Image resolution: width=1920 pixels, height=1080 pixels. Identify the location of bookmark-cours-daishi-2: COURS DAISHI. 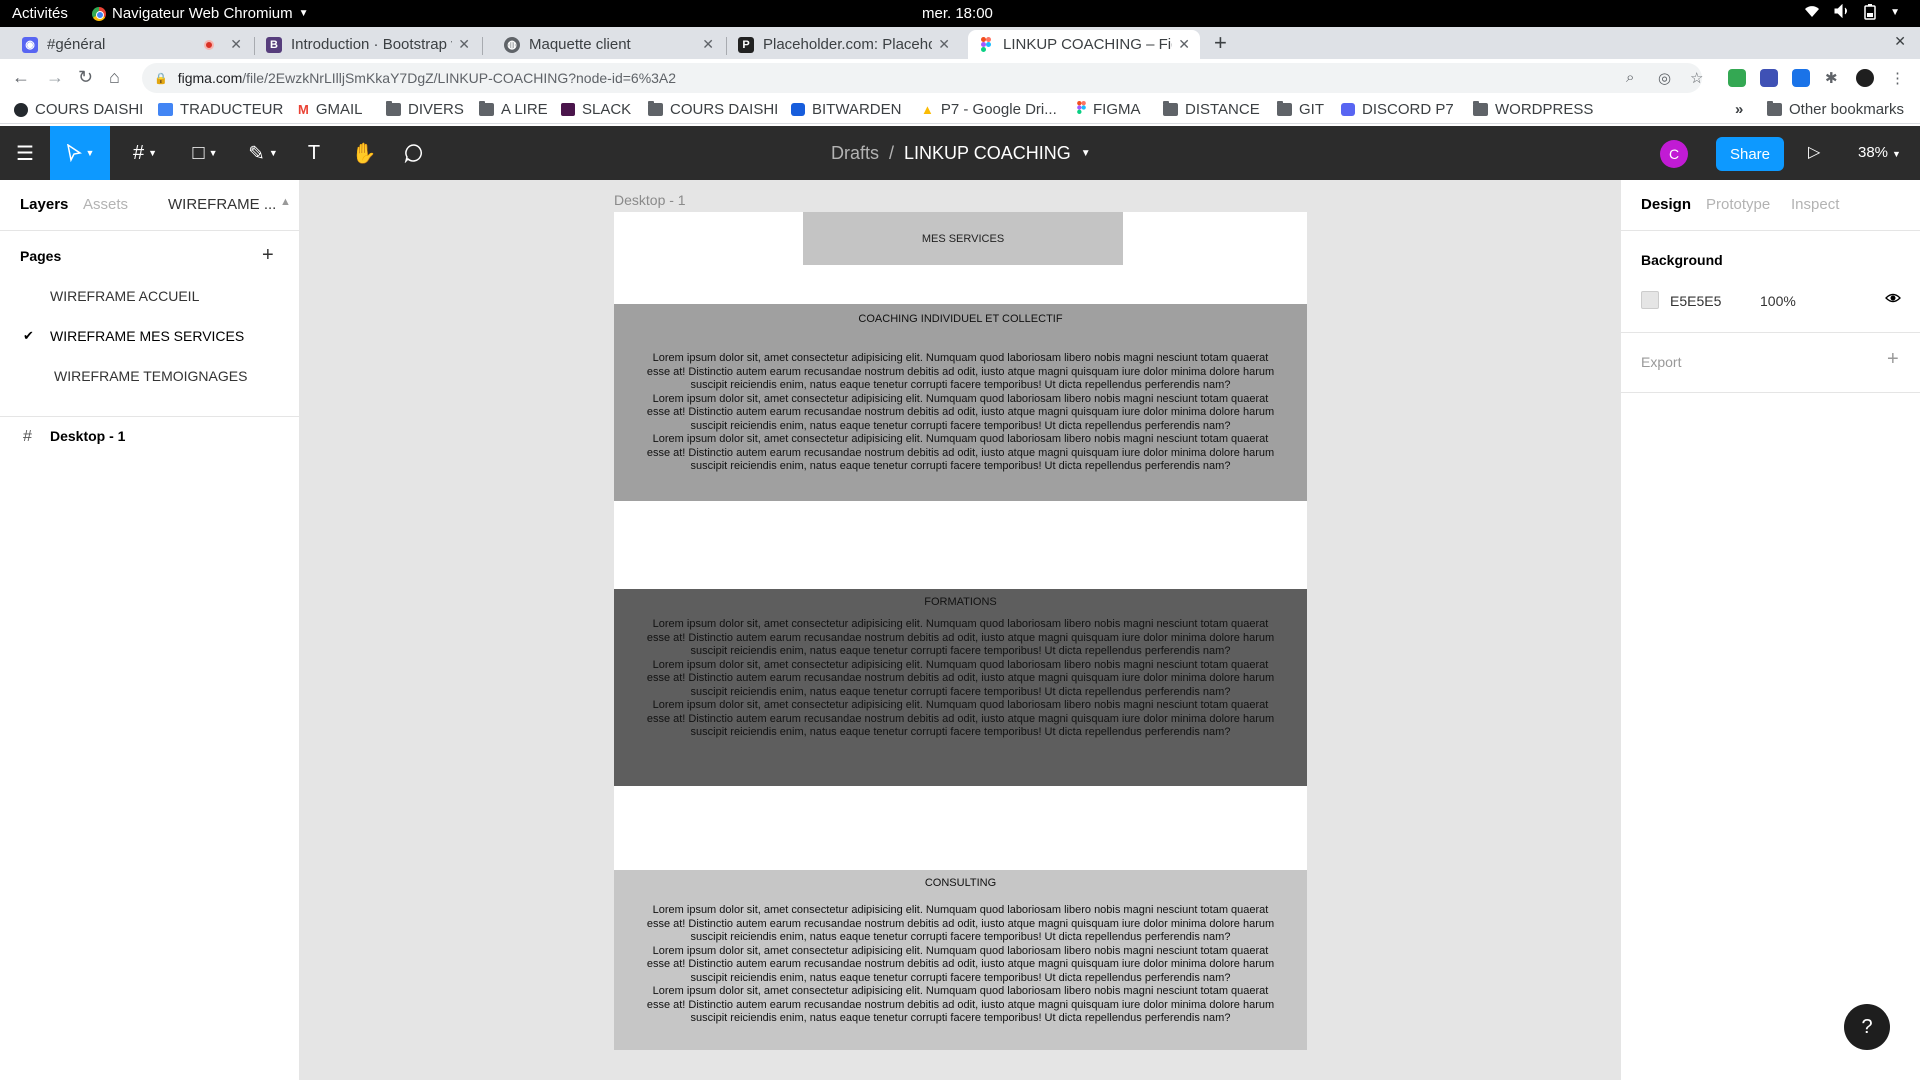
(713, 109).